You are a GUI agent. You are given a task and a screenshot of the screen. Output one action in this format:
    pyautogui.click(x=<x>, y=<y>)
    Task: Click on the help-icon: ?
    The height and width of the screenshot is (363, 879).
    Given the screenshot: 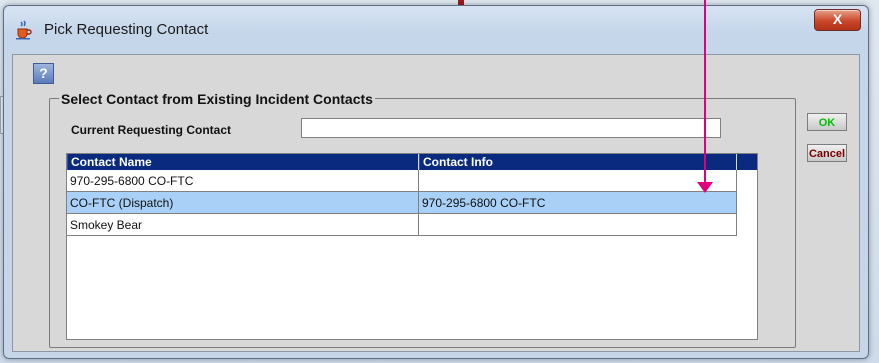 What is the action you would take?
    pyautogui.click(x=43, y=73)
    